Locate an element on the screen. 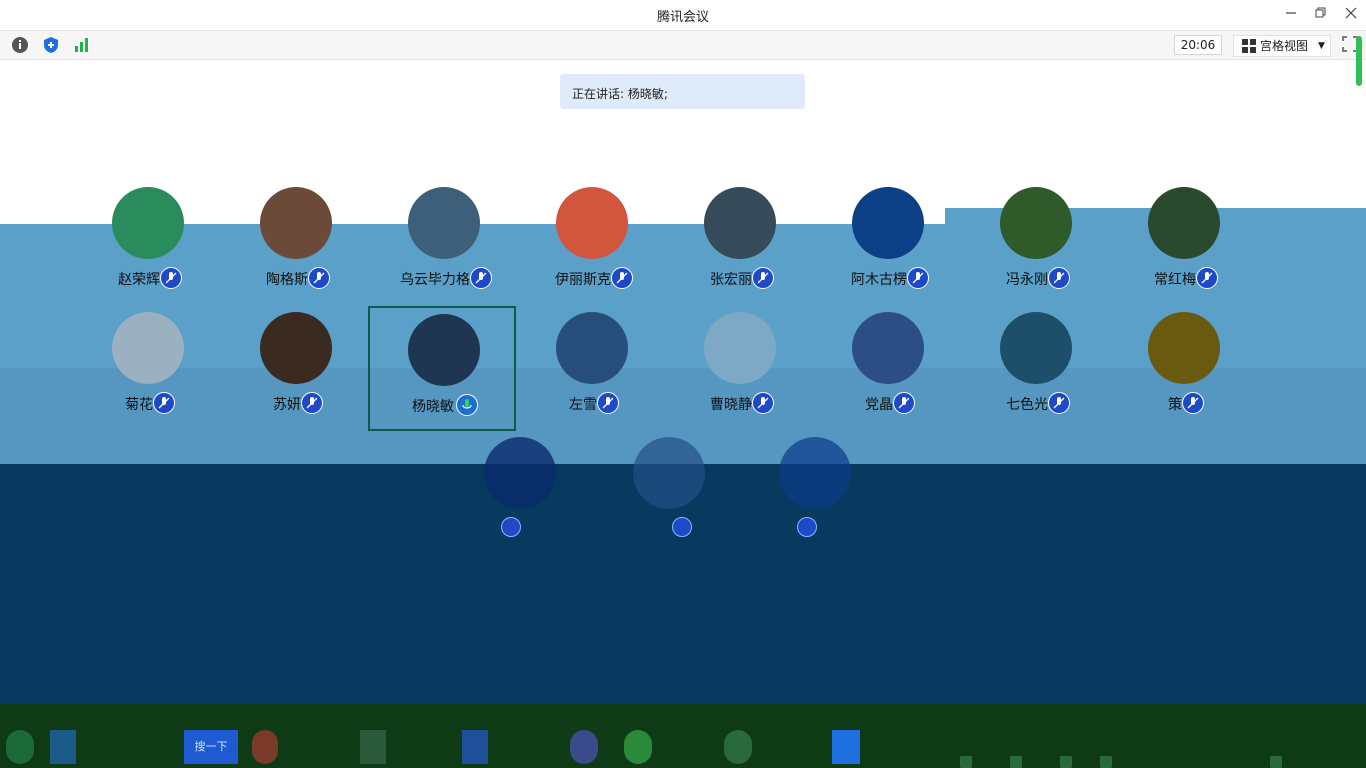 This screenshot has width=1366, height=768. view-mode-label: 宫格视图 is located at coordinates (1284, 46).